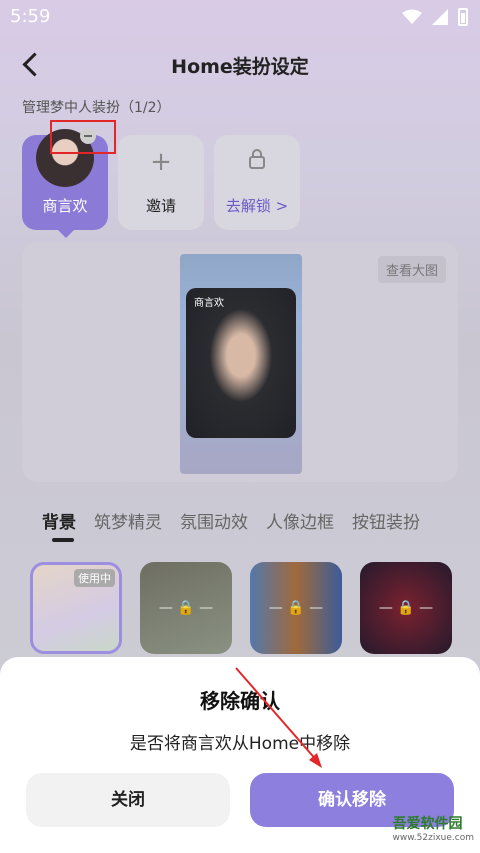 This screenshot has height=853, width=480. Describe the element at coordinates (257, 182) in the screenshot. I see `unlock-card: 去解锁 >` at that location.